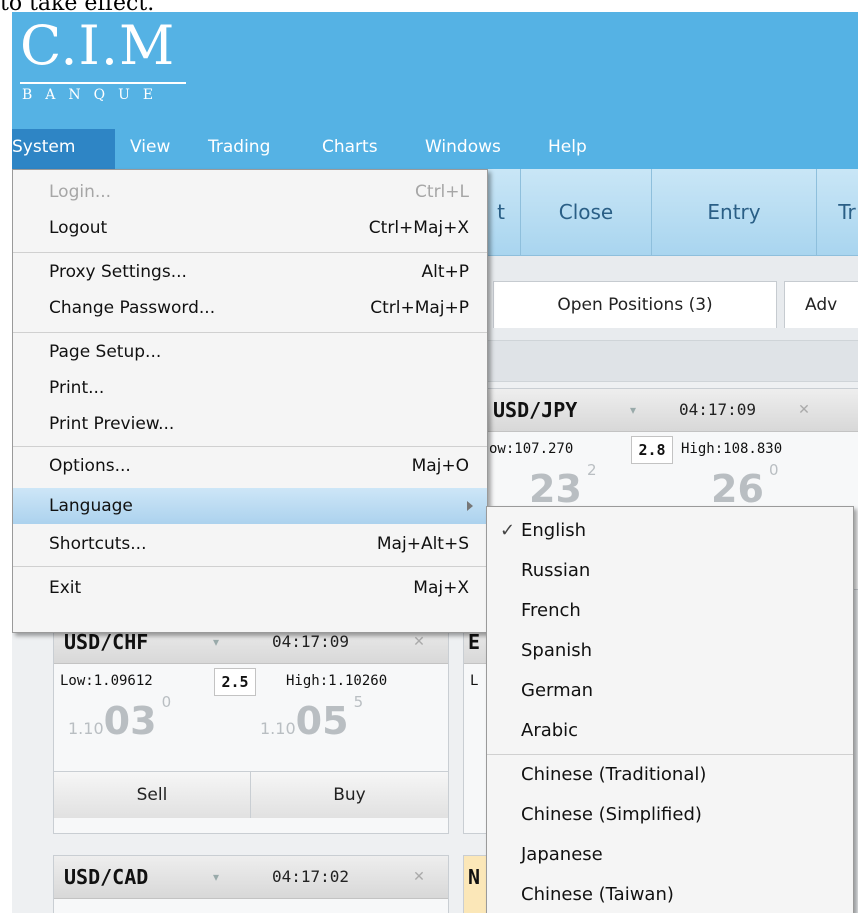  Describe the element at coordinates (734, 212) in the screenshot. I see `entry-button: Entry` at that location.